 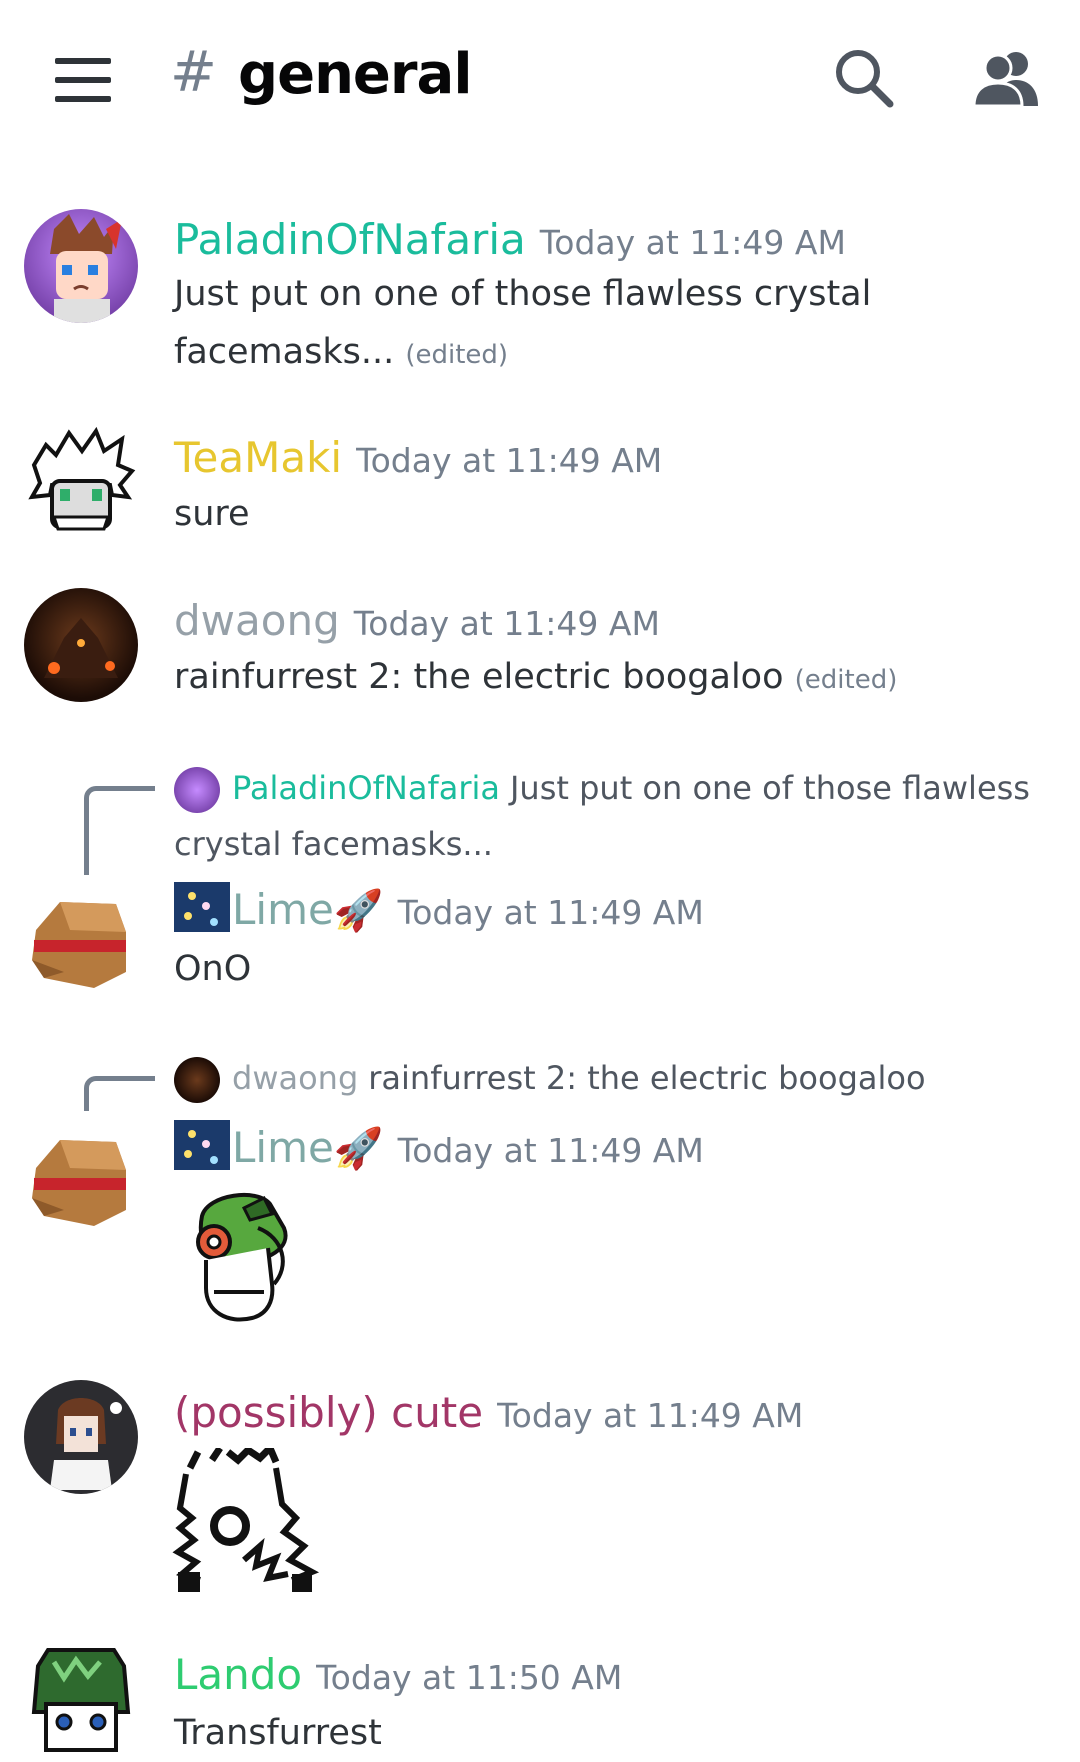 I want to click on message-header: dwaong Today at 11:49 AM, so click(x=417, y=620).